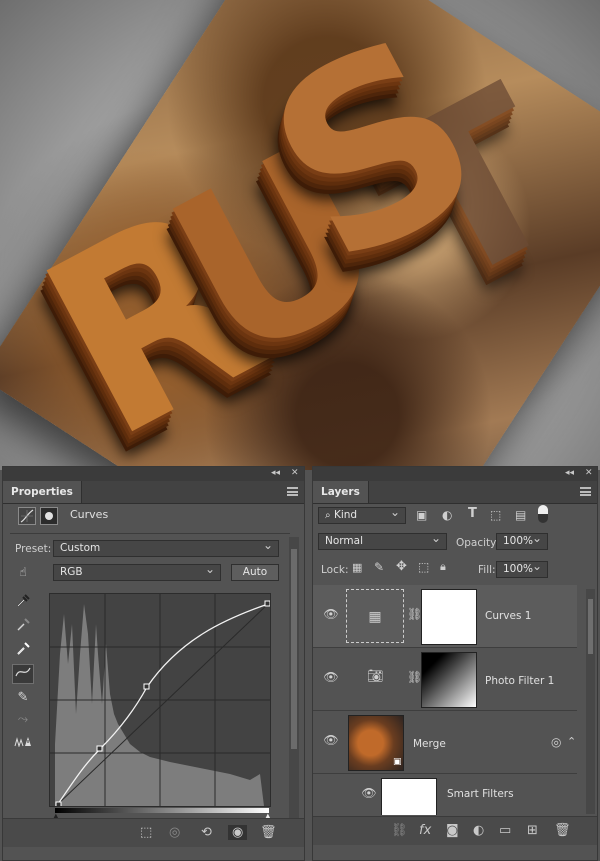 Image resolution: width=600 pixels, height=861 pixels. I want to click on new-adjustment-icon: ◐, so click(478, 830).